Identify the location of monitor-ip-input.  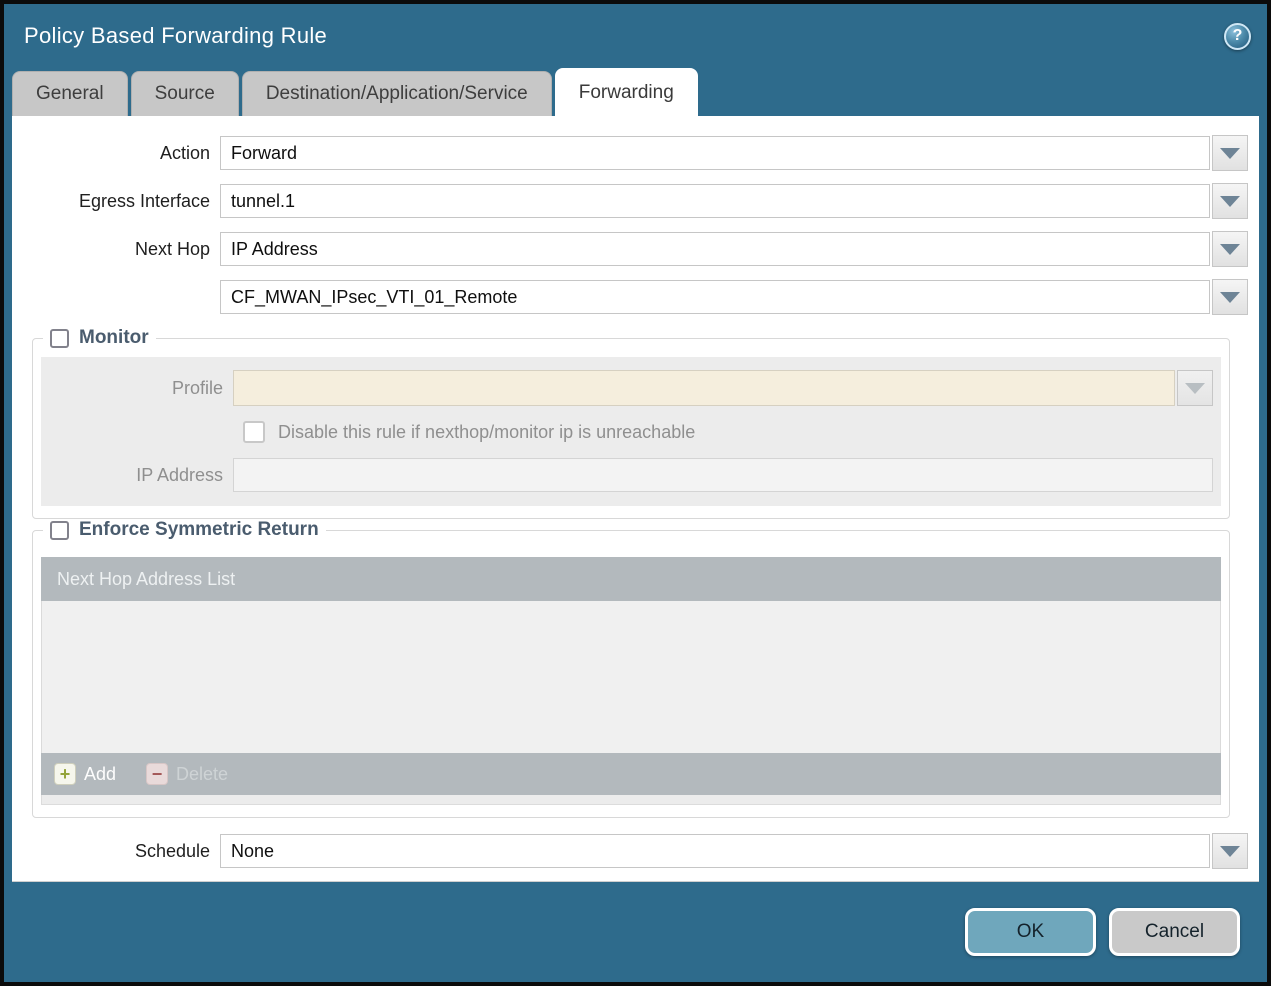
(723, 475).